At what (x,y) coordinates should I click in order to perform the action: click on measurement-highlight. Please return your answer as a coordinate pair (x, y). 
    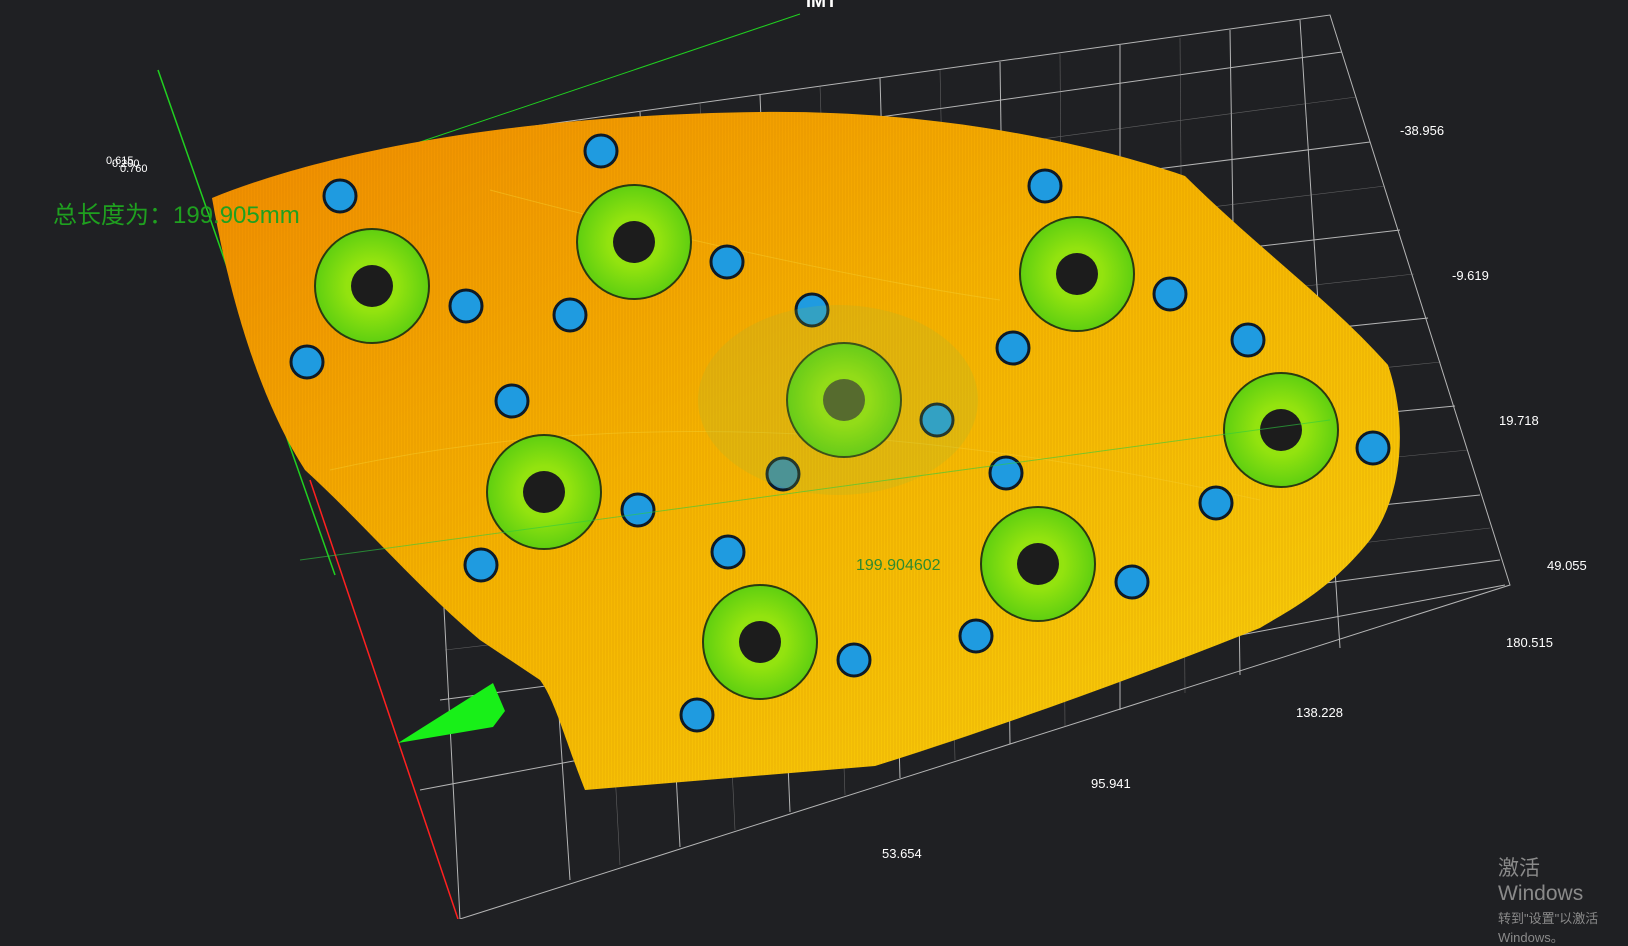
    Looking at the image, I should click on (838, 400).